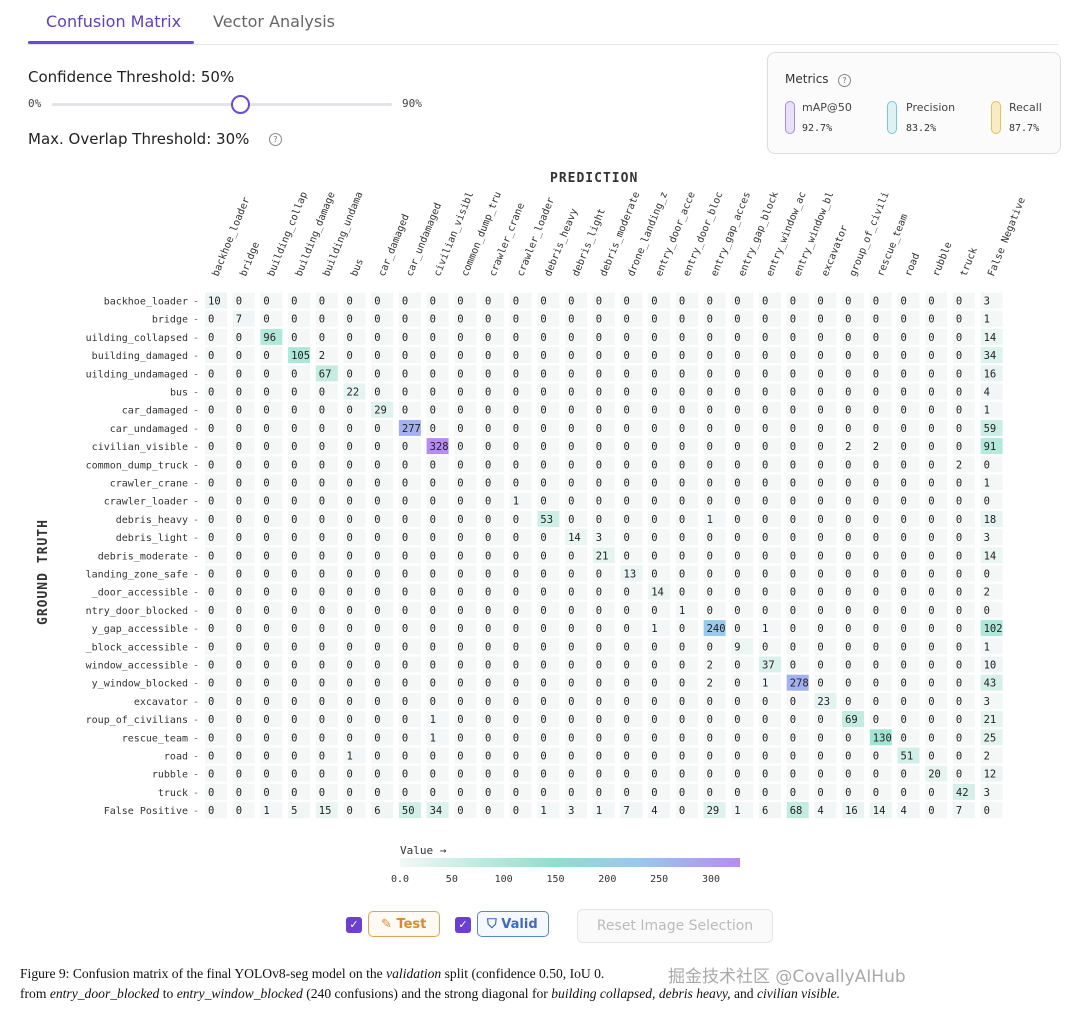  What do you see at coordinates (934, 775) in the screenshot?
I see `cell-value: 20` at bounding box center [934, 775].